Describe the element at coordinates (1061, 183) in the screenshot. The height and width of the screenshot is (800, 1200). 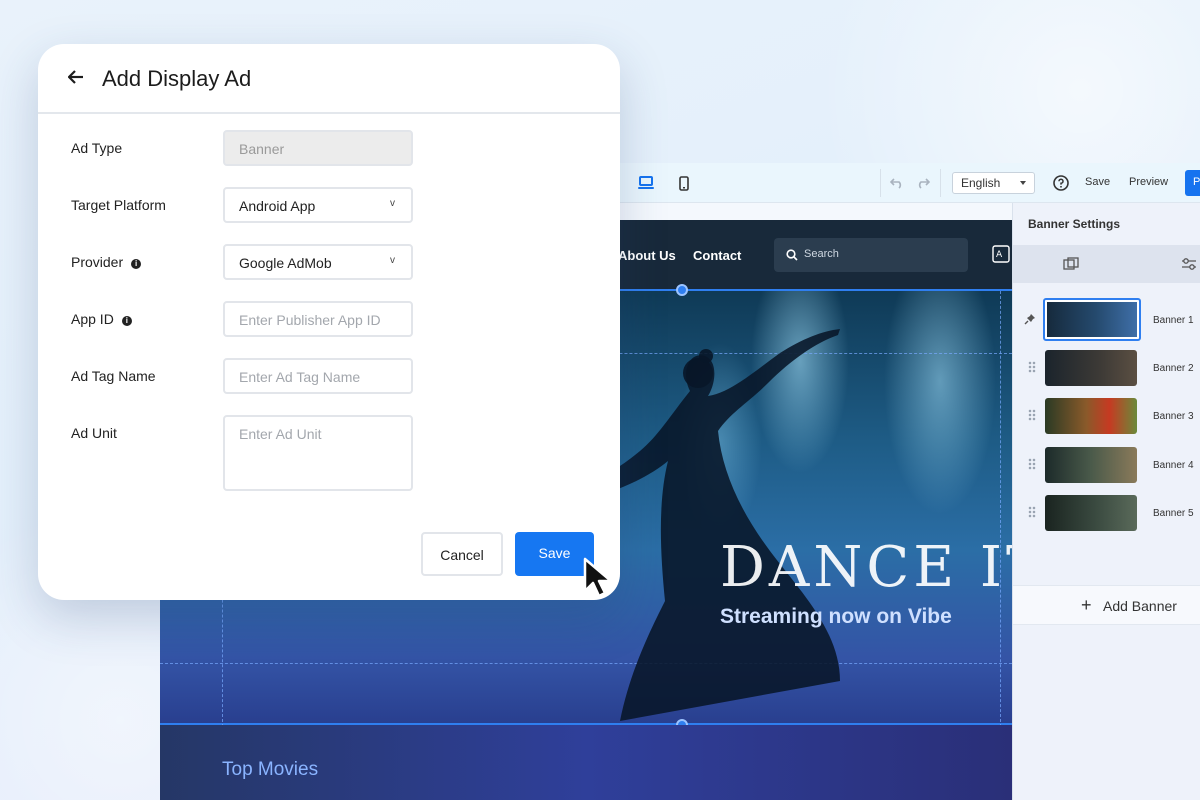
I see `help-icon` at that location.